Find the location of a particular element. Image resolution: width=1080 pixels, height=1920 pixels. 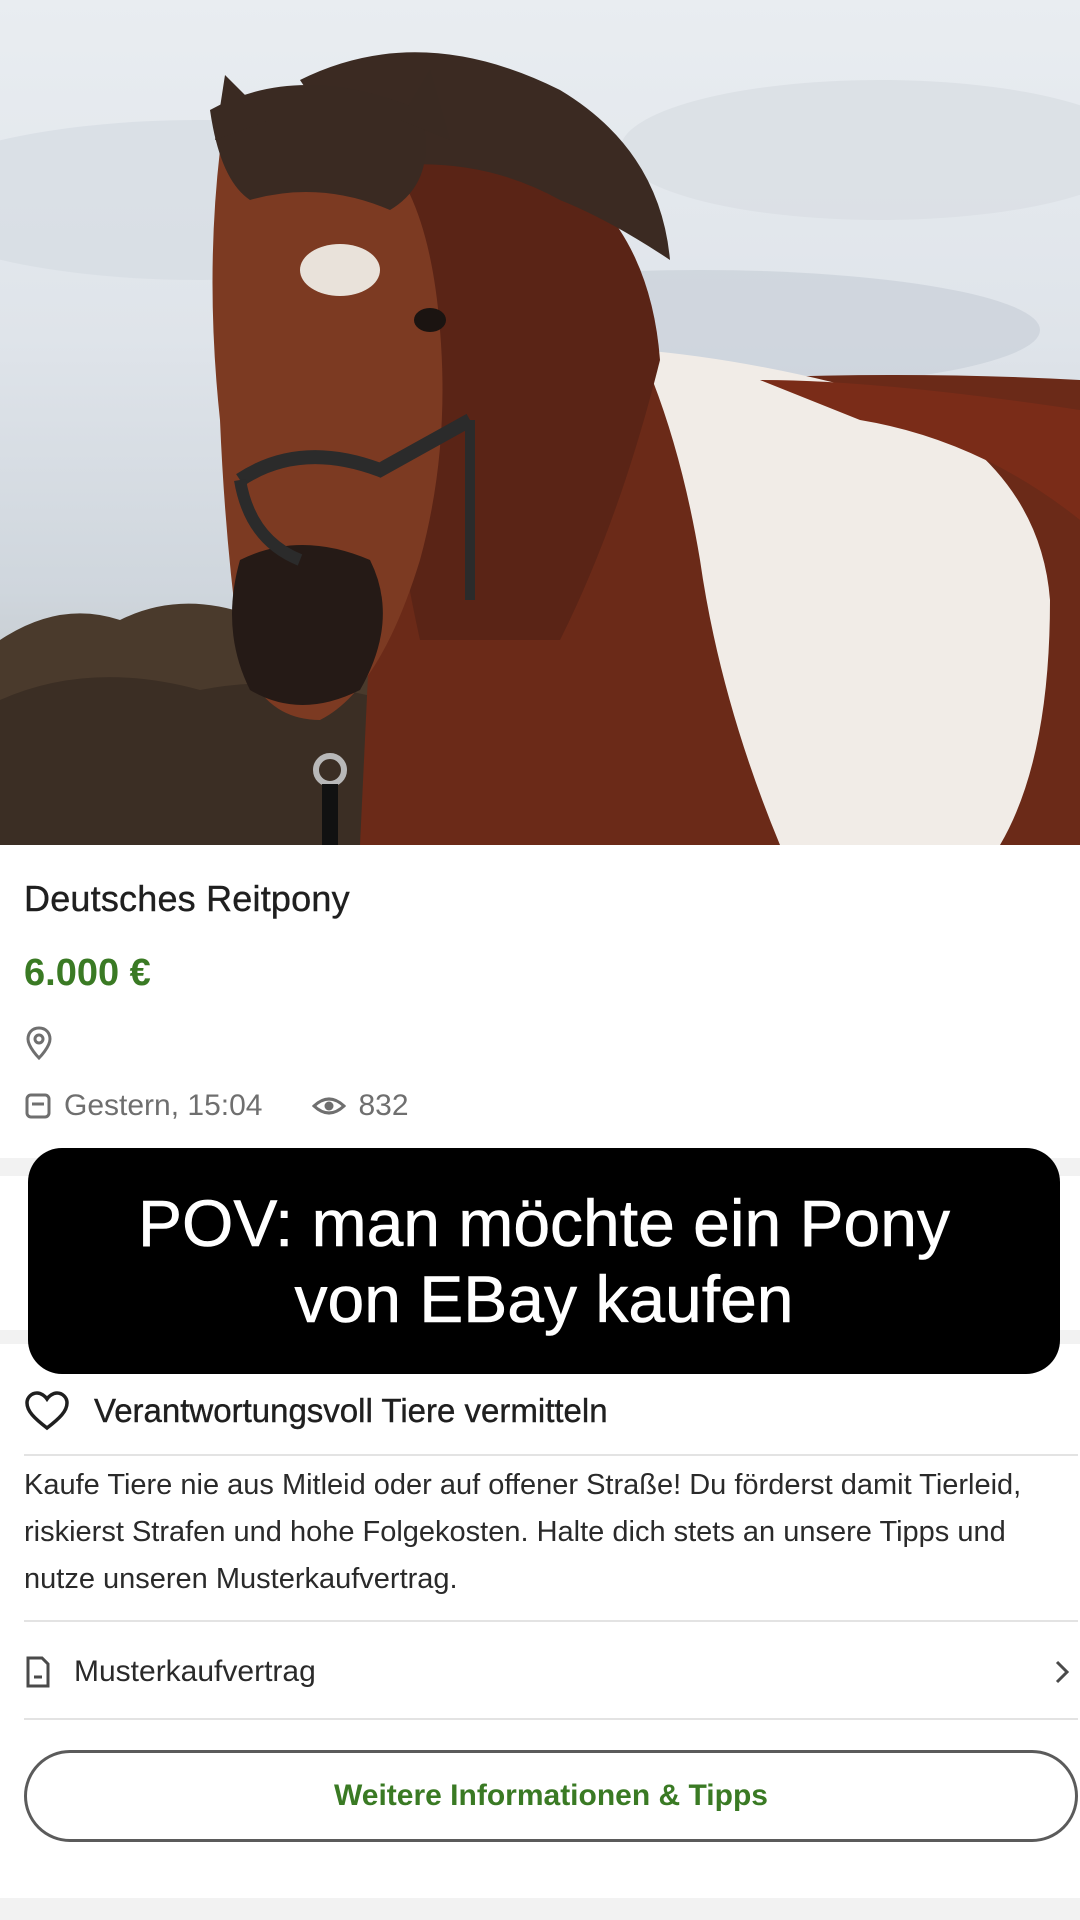

location-row is located at coordinates (44, 1045).